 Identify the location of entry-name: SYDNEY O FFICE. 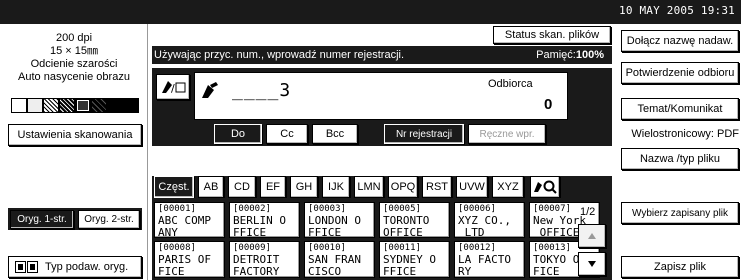
(409, 265).